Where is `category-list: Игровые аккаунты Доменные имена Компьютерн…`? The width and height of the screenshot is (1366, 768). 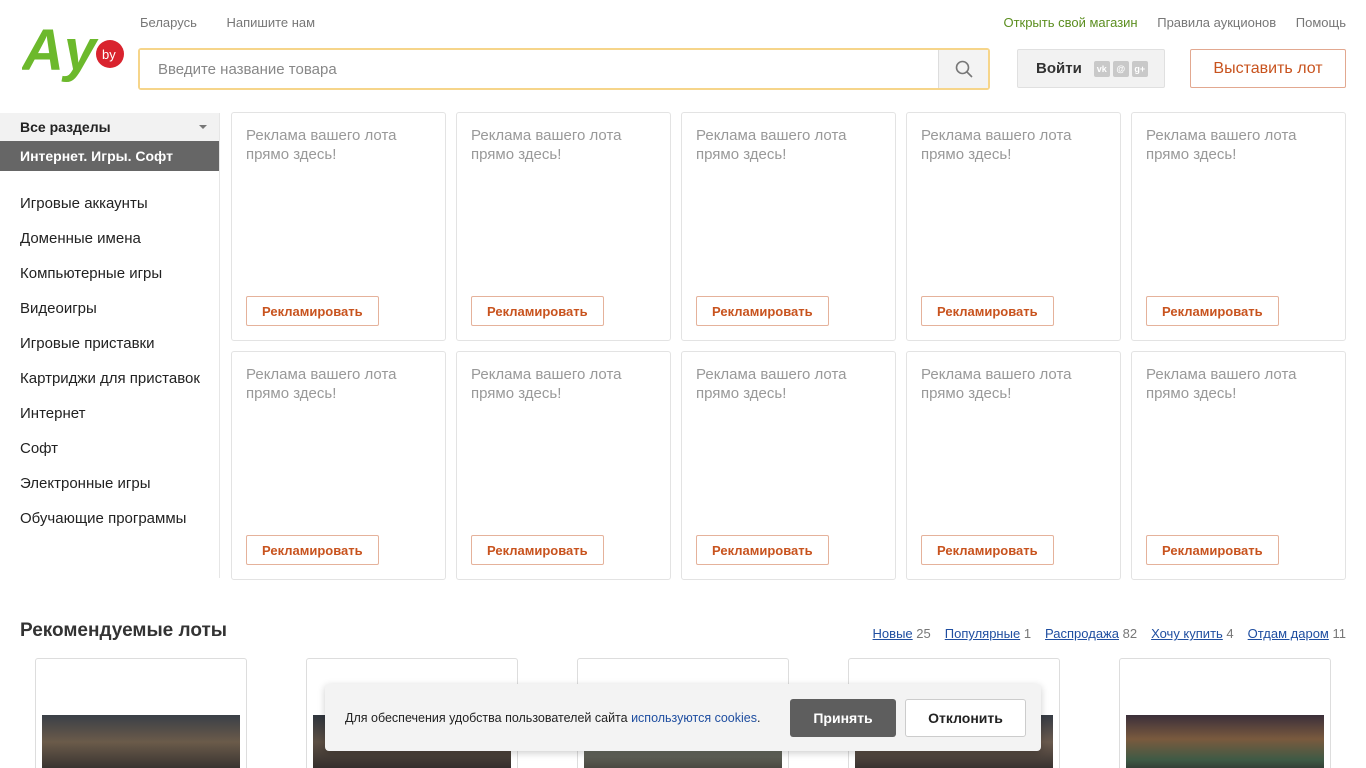
category-list: Игровые аккаунты Доменные имена Компьютерн… is located at coordinates (109, 361).